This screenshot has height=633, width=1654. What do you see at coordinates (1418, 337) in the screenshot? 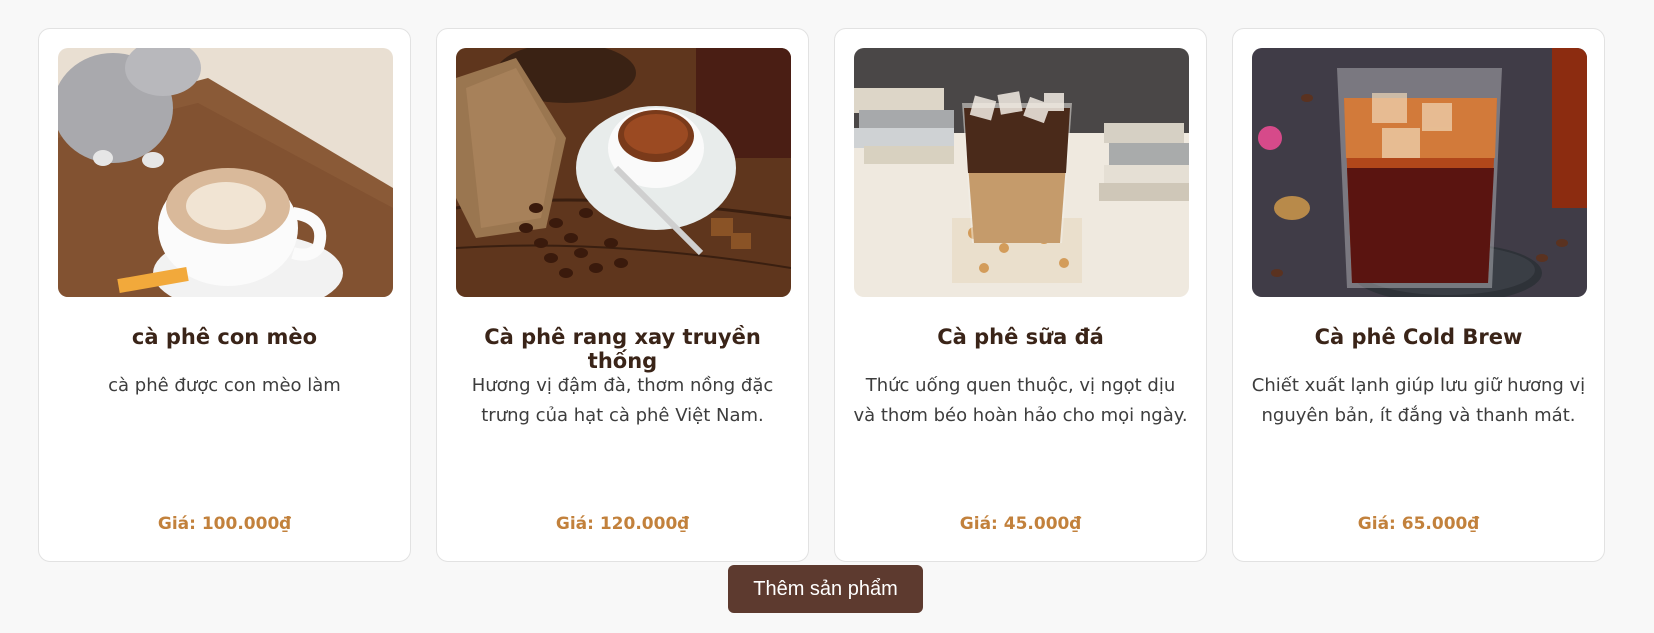
I see `product-title: Cà phê Cold Brew` at bounding box center [1418, 337].